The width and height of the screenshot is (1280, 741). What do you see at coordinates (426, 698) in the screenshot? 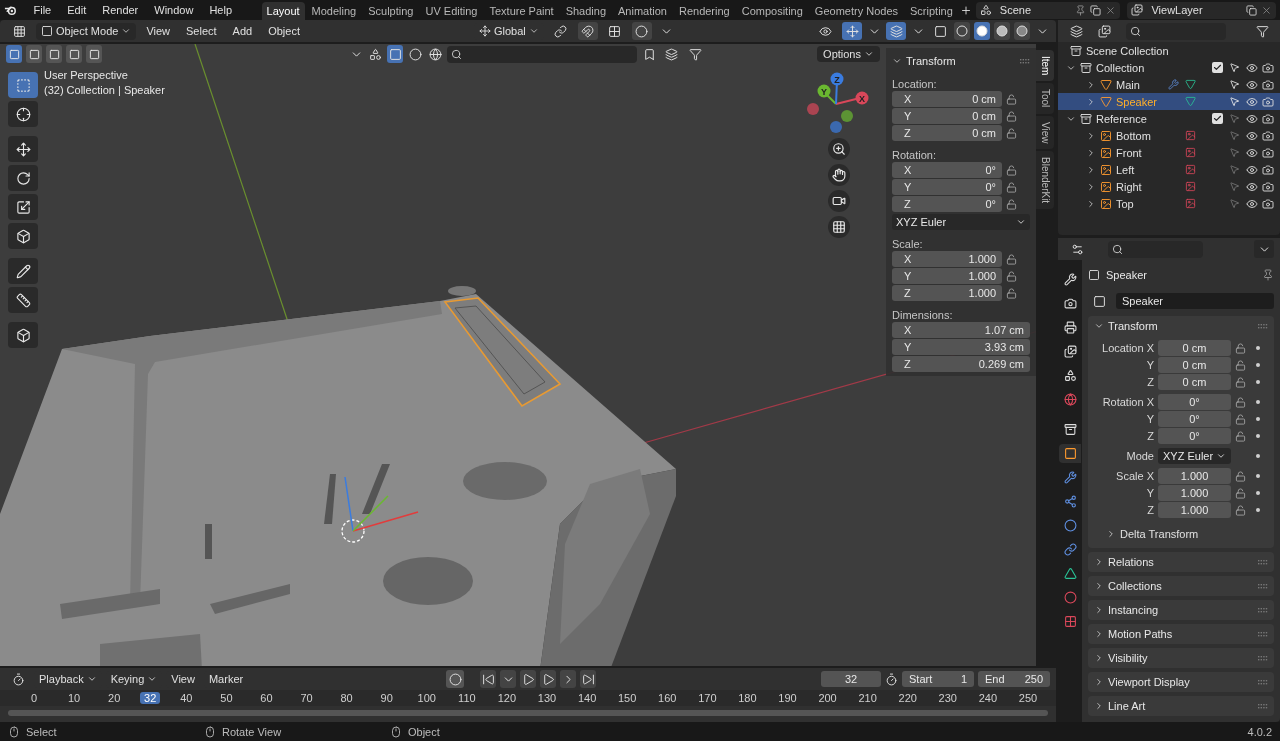
I see `frame-number: 100` at bounding box center [426, 698].